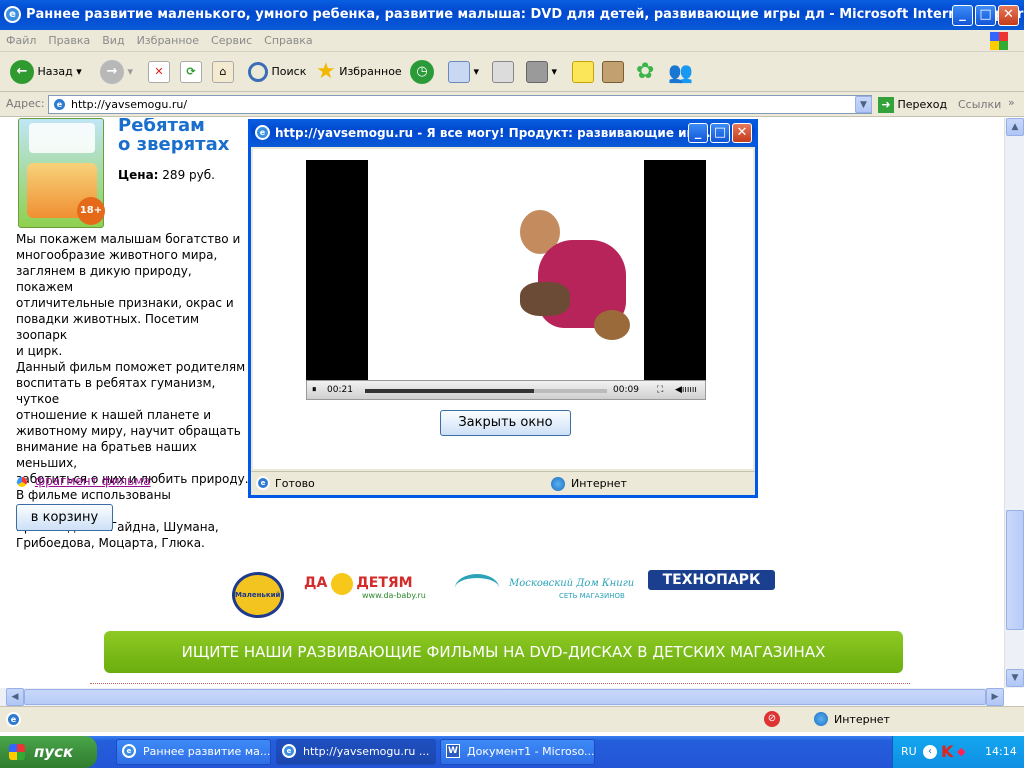 This screenshot has height=768, width=1024. What do you see at coordinates (188, 175) in the screenshot?
I see `price-value: 289 руб.` at bounding box center [188, 175].